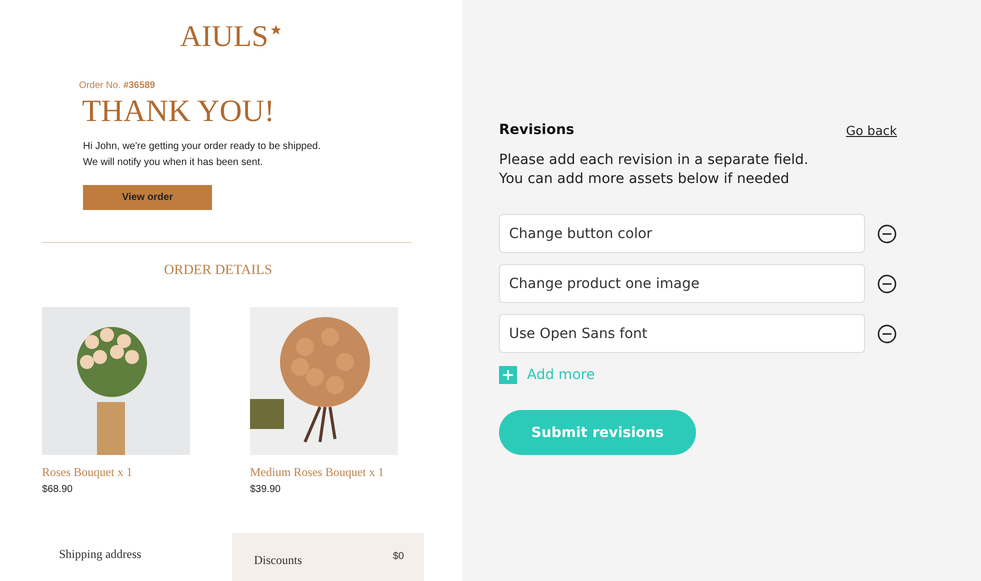 Image resolution: width=981 pixels, height=581 pixels. Describe the element at coordinates (100, 554) in the screenshot. I see `shipping-address-title: Shipping address` at that location.